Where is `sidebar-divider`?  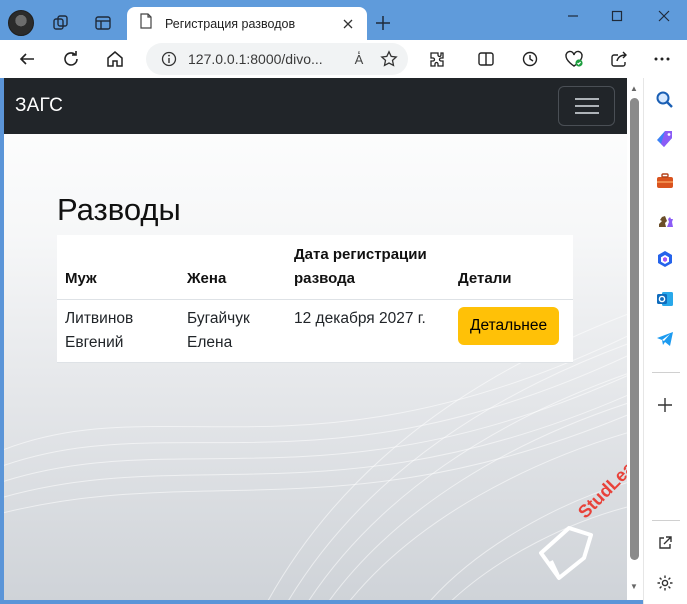 sidebar-divider is located at coordinates (666, 372).